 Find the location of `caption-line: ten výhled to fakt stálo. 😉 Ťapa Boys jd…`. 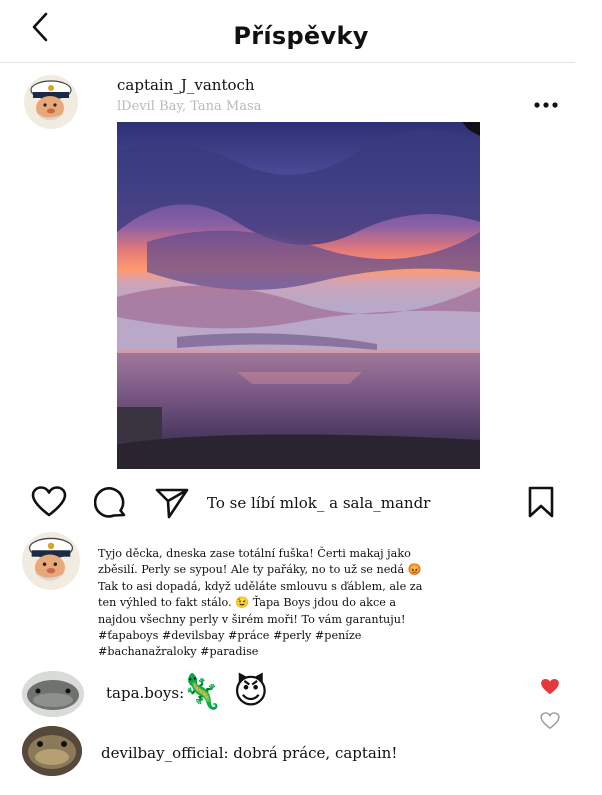

caption-line: ten výhled to fakt stálo. 😉 Ťapa Boys jd… is located at coordinates (247, 603).